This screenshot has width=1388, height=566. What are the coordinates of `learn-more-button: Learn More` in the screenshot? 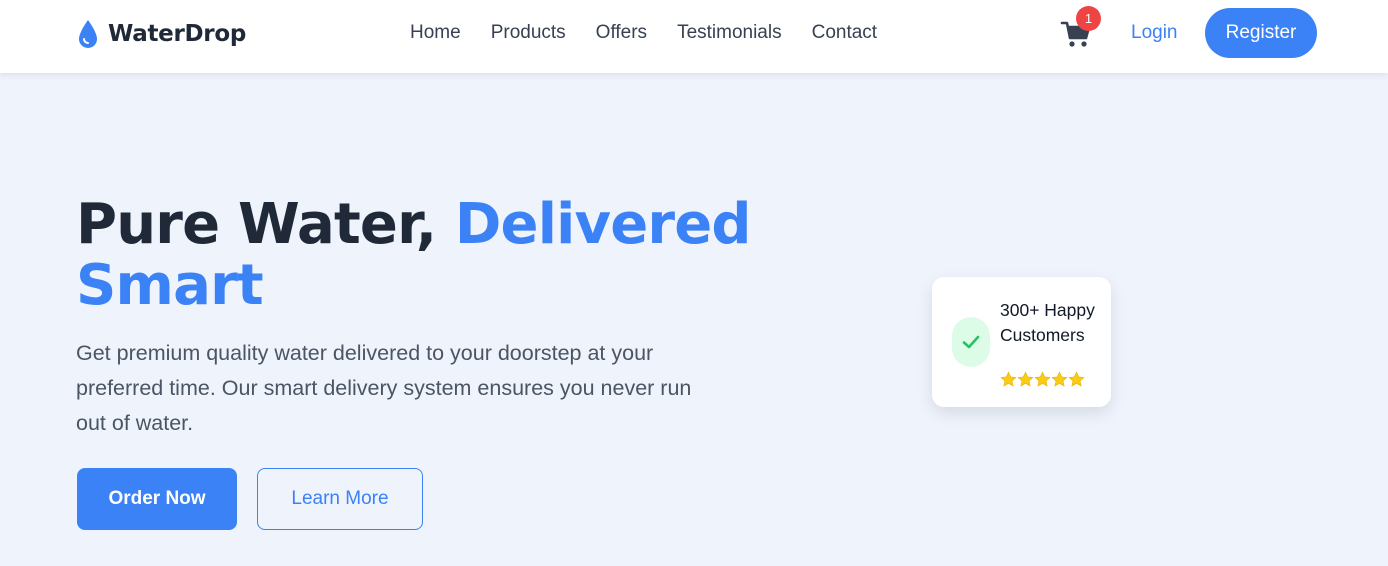 It's located at (340, 499).